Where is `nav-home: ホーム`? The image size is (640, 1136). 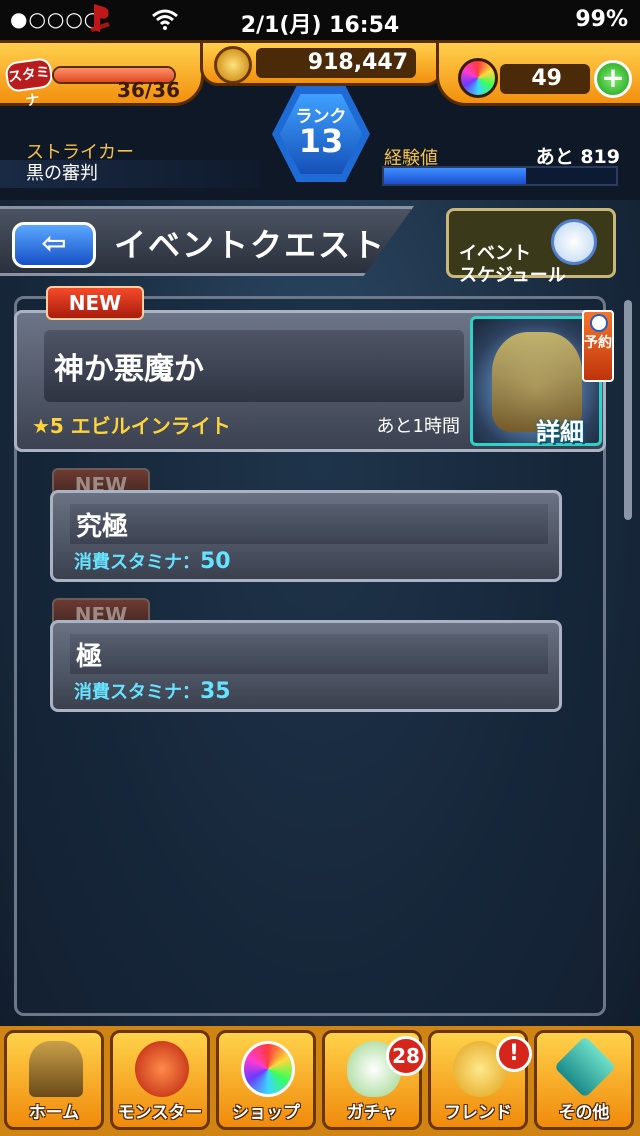
nav-home: ホーム is located at coordinates (54, 1080).